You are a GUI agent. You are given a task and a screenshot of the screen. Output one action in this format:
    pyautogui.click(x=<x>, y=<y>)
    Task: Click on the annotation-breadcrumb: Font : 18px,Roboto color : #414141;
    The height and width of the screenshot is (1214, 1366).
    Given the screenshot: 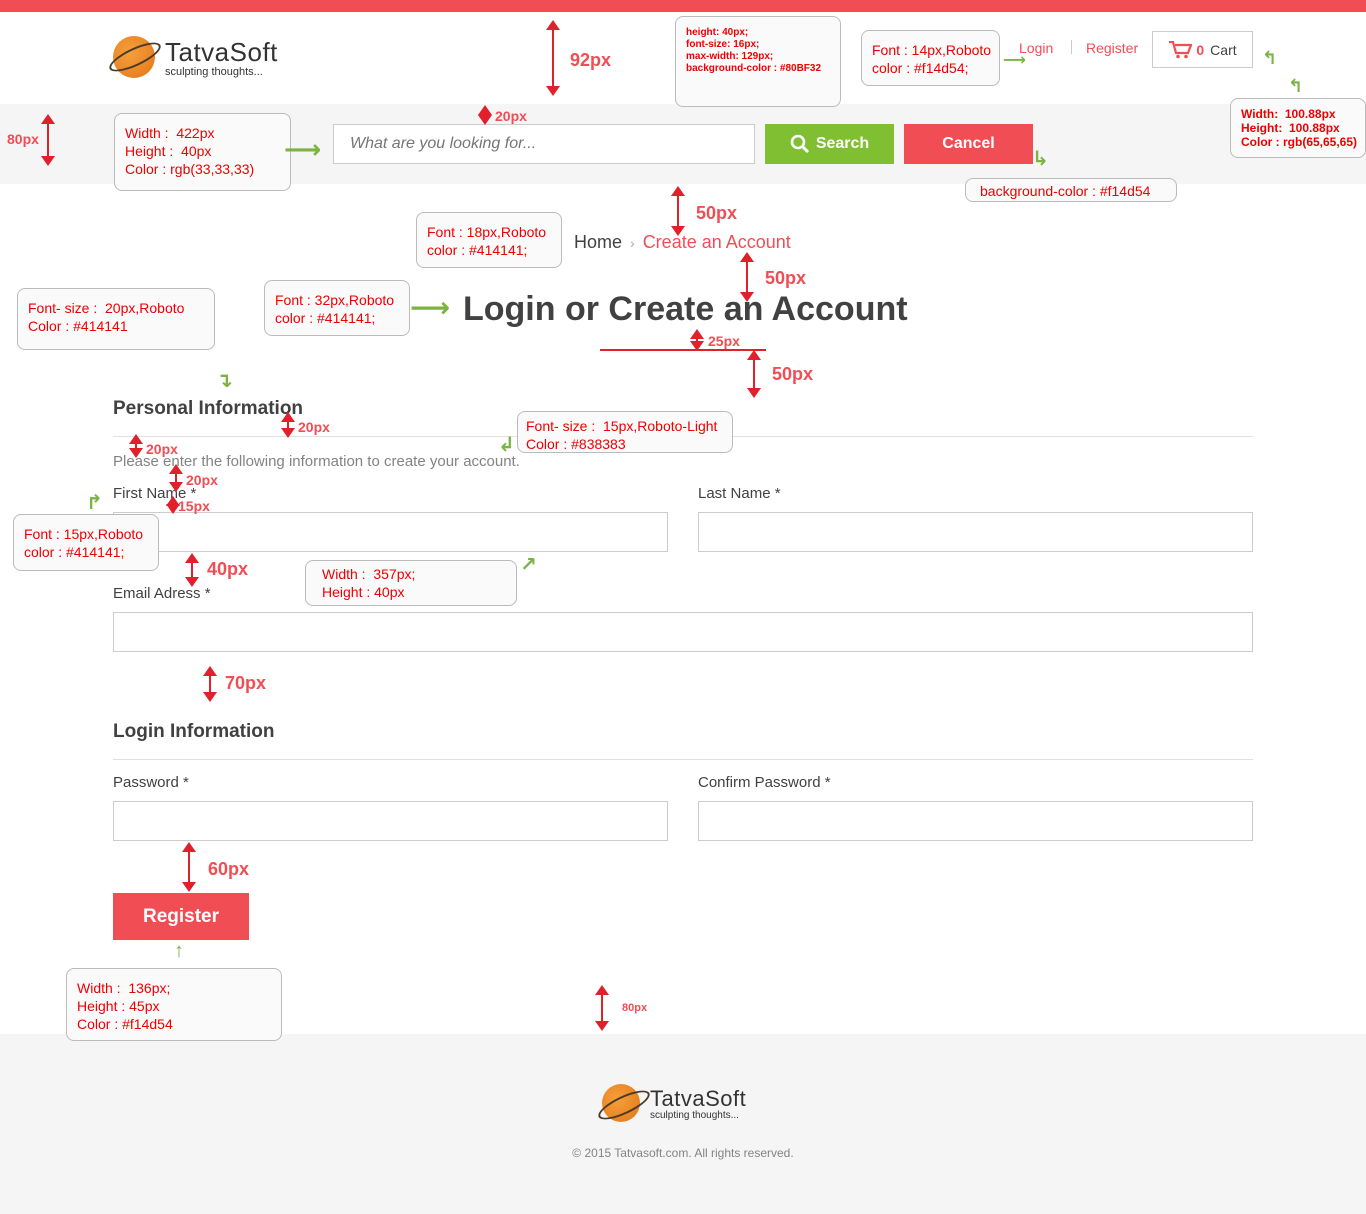 What is the action you would take?
    pyautogui.click(x=489, y=240)
    